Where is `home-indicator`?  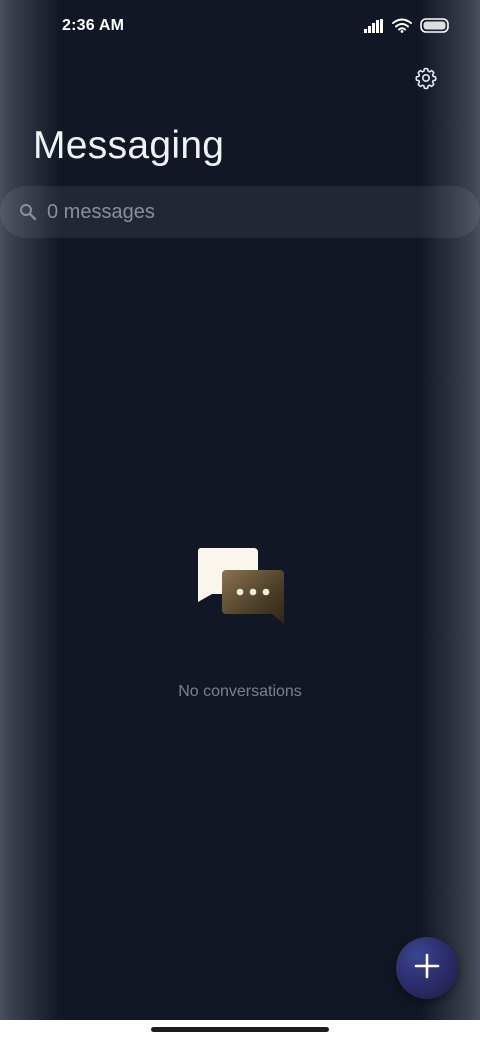 home-indicator is located at coordinates (240, 1029).